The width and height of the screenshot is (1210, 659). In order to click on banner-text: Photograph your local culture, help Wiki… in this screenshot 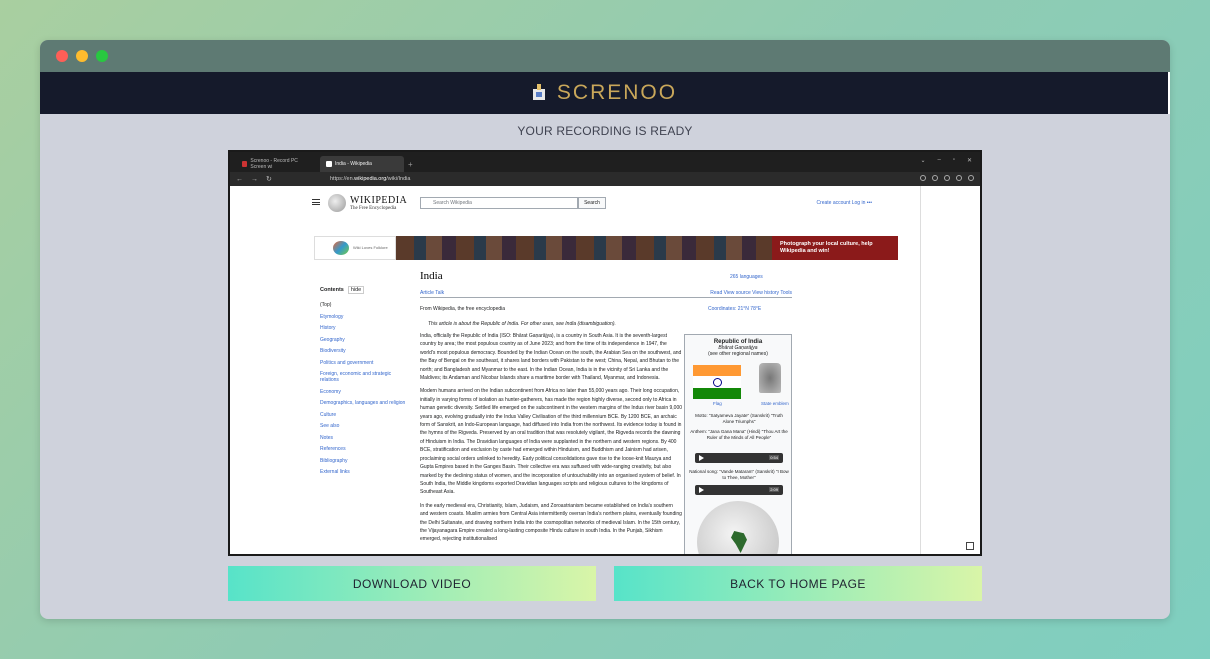, I will do `click(826, 247)`.